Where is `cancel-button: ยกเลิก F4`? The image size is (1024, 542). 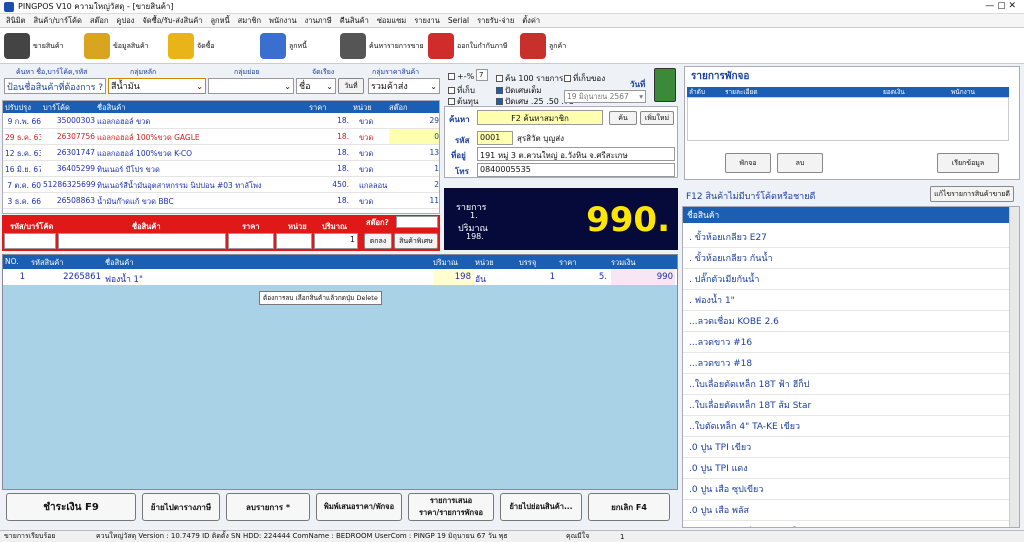
cancel-button: ยกเลิก F4 is located at coordinates (629, 507).